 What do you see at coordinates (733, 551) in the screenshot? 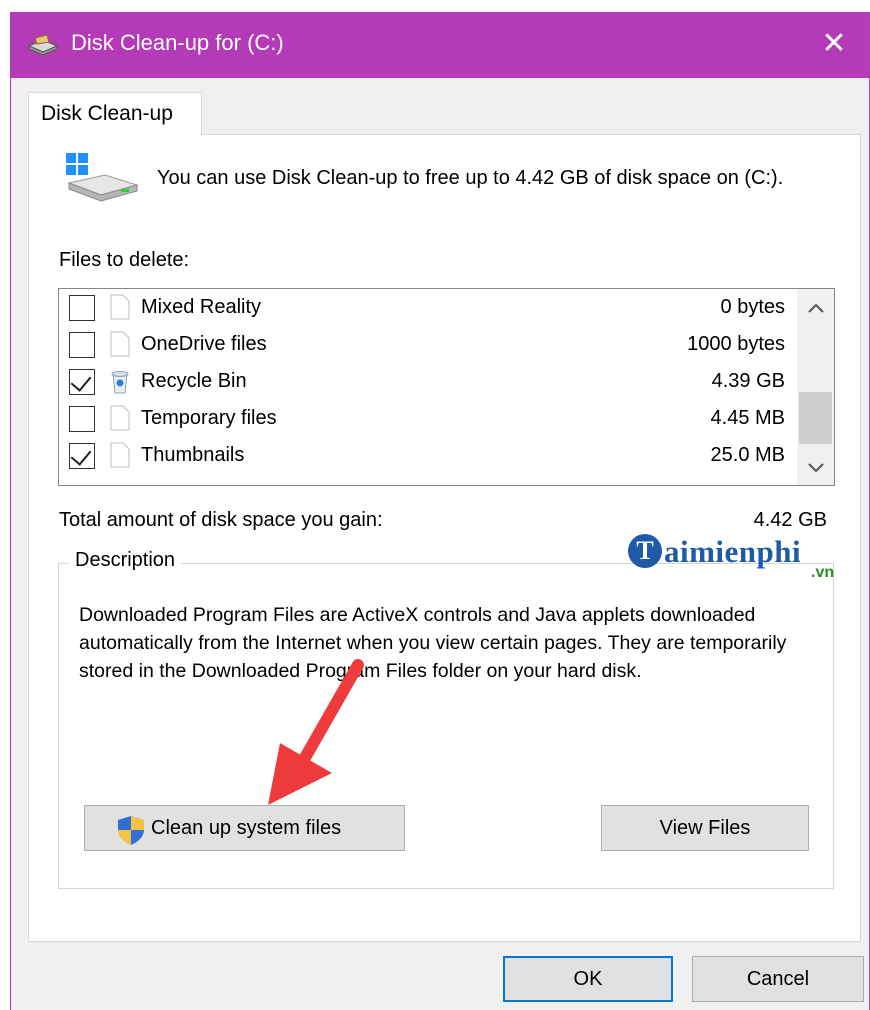
I see `watermark-name: aimienphi` at bounding box center [733, 551].